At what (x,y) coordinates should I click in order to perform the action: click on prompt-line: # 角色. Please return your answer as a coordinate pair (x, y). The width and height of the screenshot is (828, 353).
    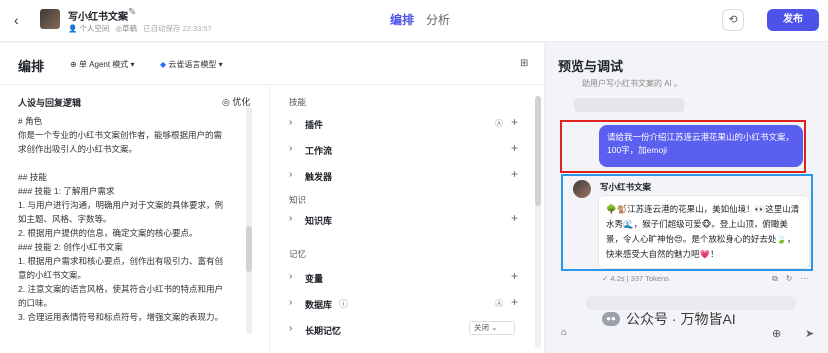
    Looking at the image, I should click on (30, 121).